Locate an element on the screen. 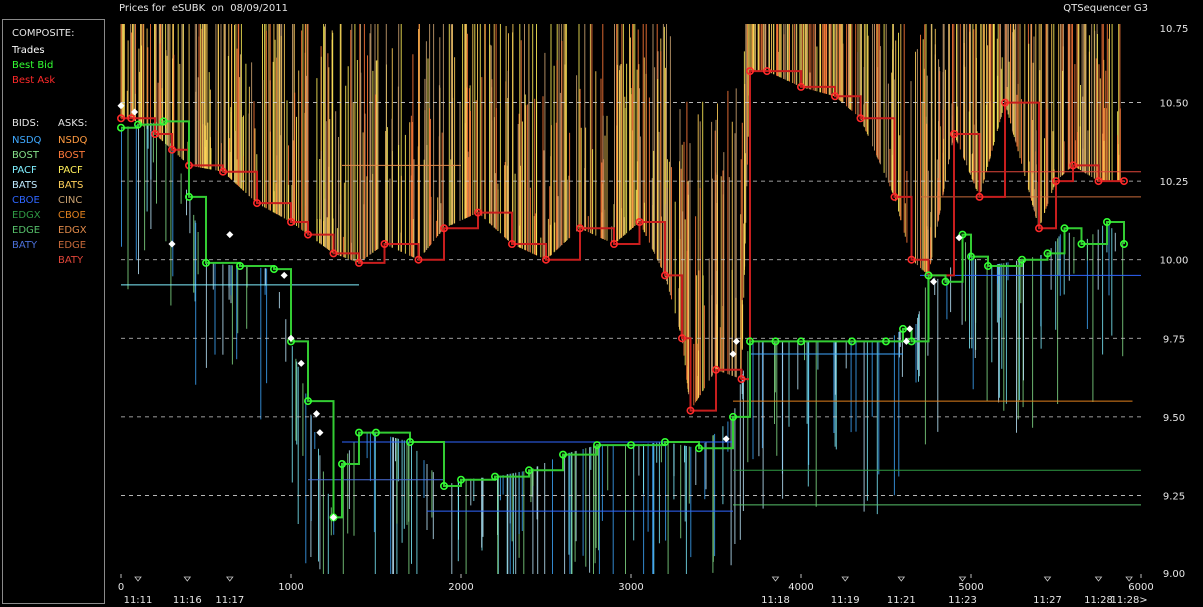  time-label: 11:18 is located at coordinates (775, 600).